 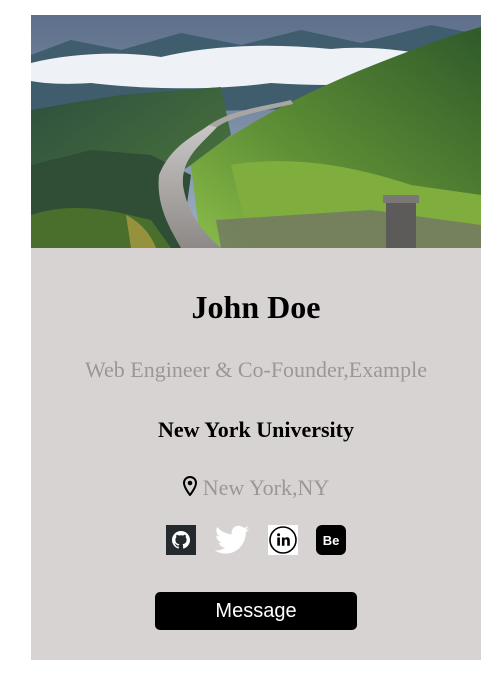 I want to click on svg-text: Be, so click(x=331, y=540).